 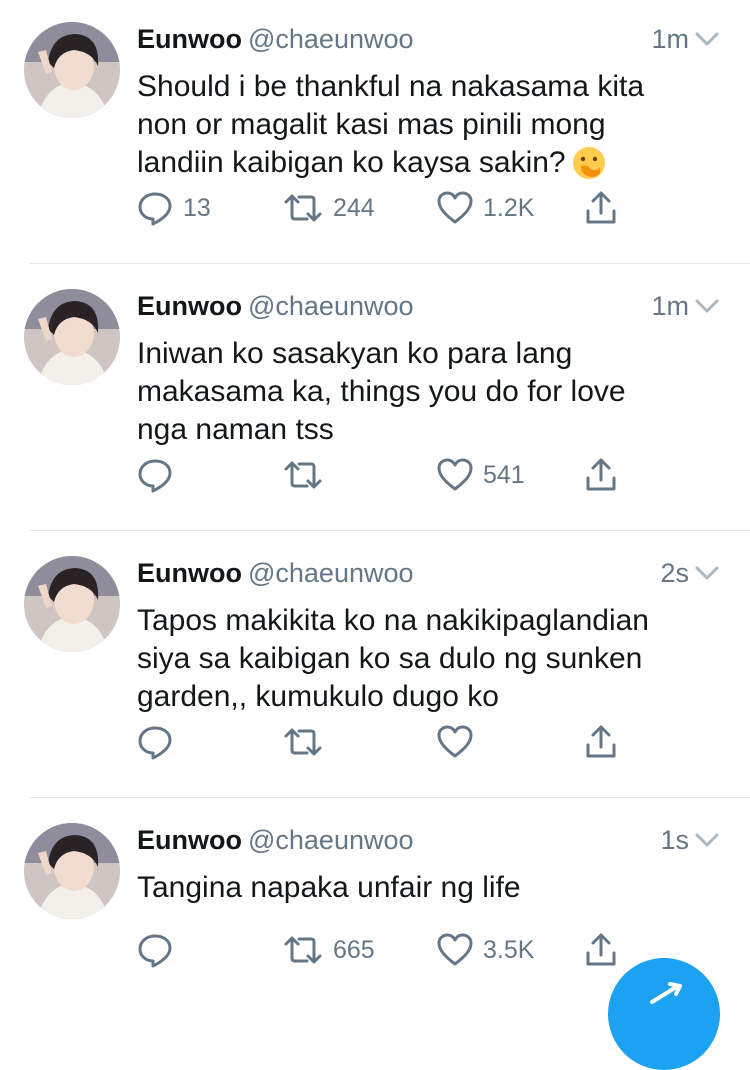 What do you see at coordinates (197, 207) in the screenshot?
I see `reply-count: 13` at bounding box center [197, 207].